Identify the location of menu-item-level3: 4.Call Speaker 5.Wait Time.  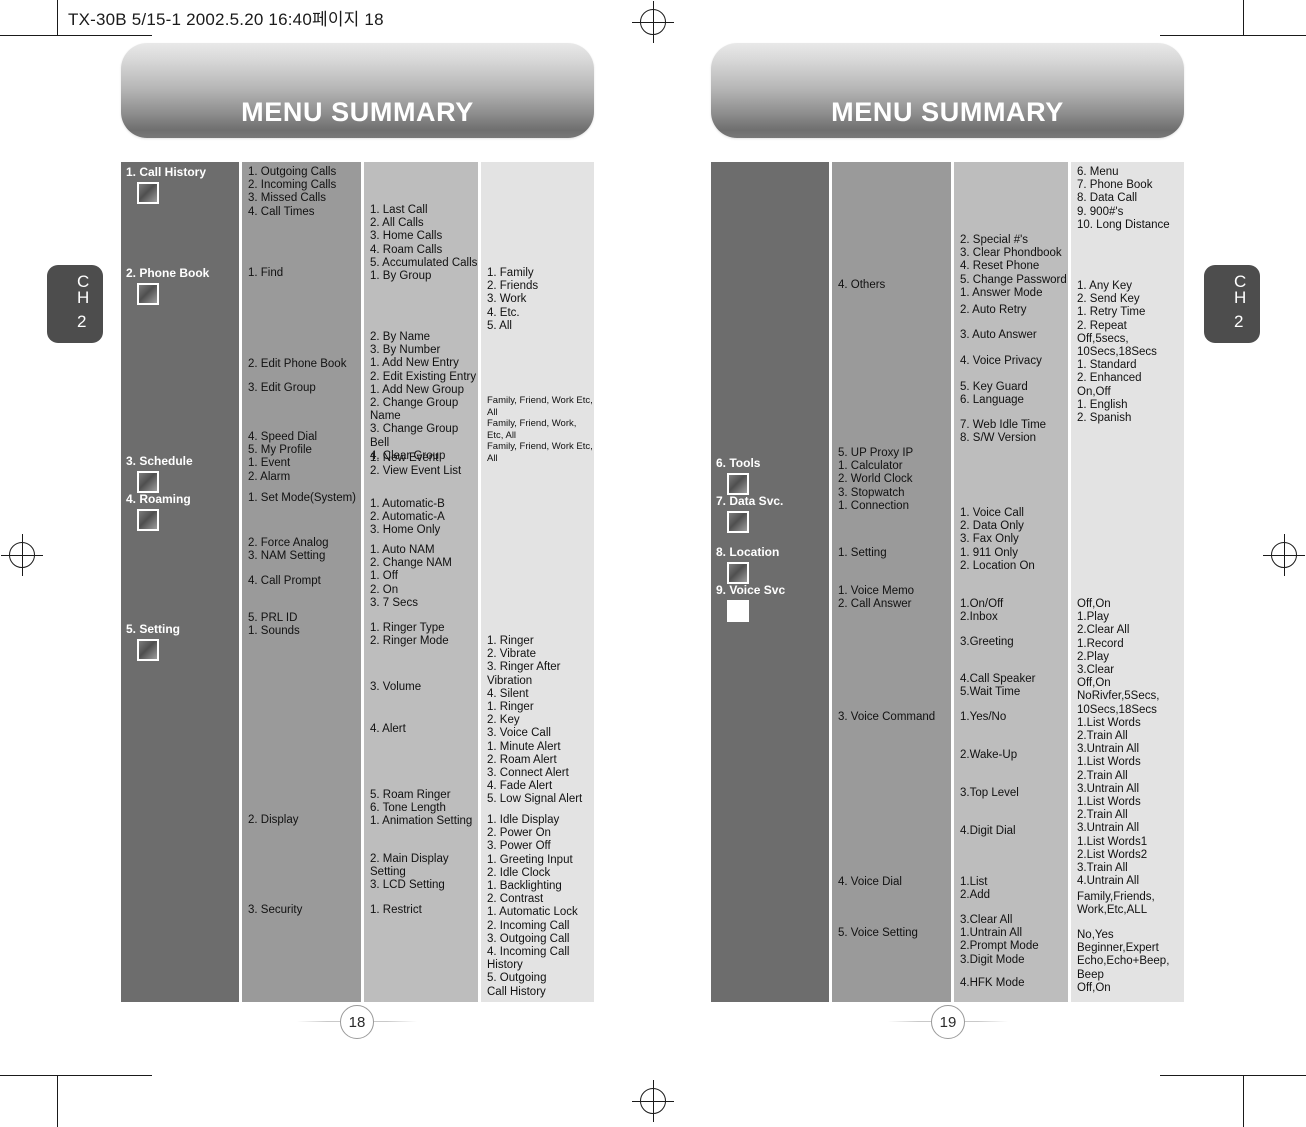
(998, 686).